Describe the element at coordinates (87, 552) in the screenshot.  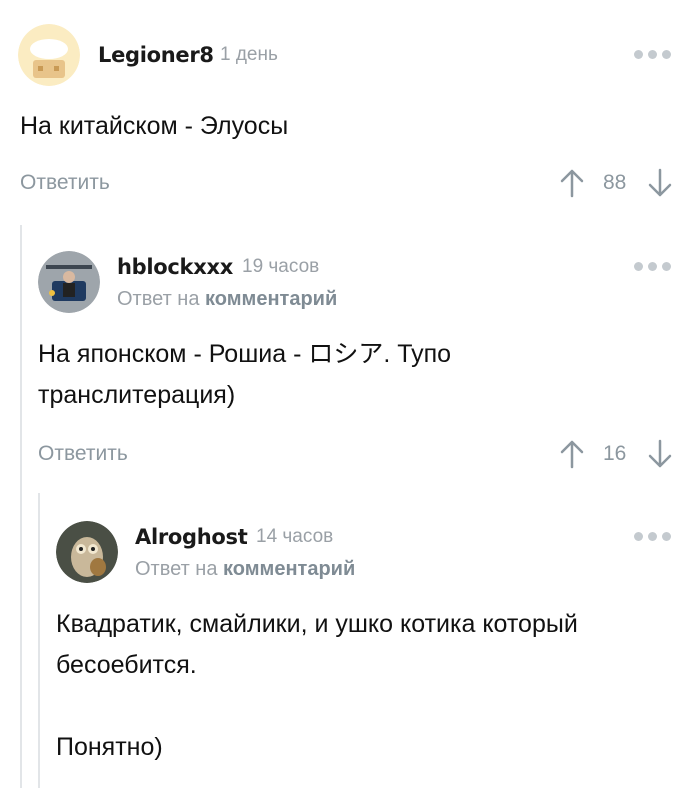
I see `avatar-alroghost` at that location.